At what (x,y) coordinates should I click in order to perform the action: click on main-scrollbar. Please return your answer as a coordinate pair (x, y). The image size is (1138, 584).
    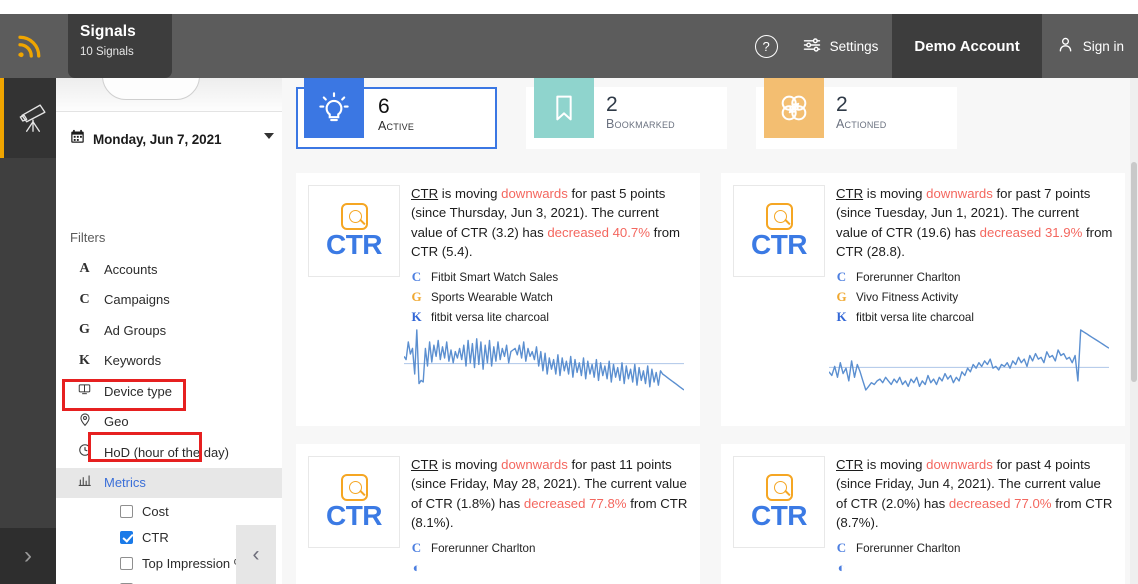
    Looking at the image, I should click on (1134, 331).